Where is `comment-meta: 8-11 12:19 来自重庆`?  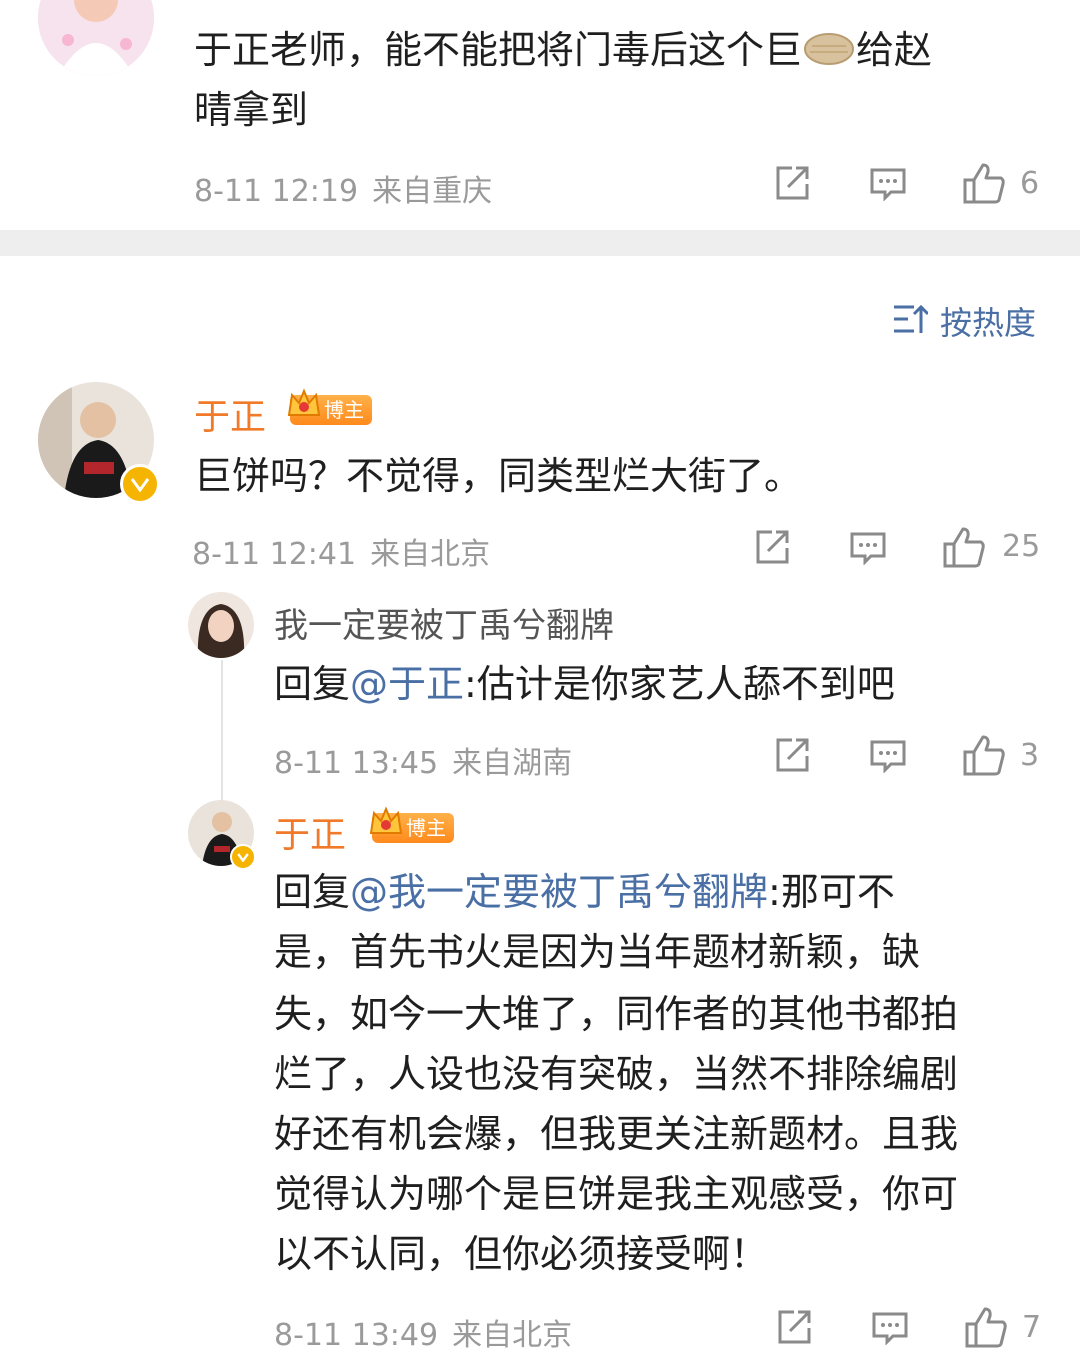 comment-meta: 8-11 12:19 来自重庆 is located at coordinates (350, 188).